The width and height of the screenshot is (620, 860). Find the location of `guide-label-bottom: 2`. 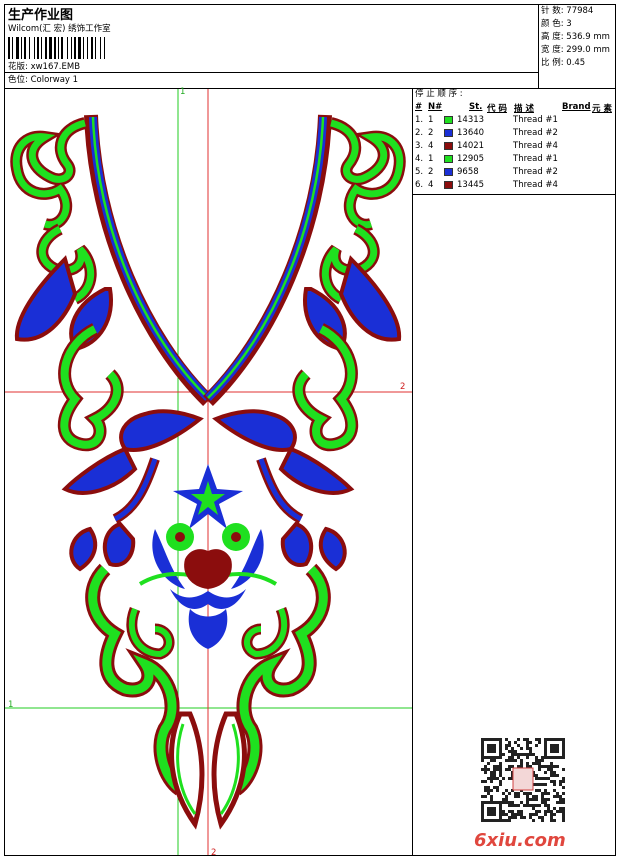

guide-label-bottom: 2 is located at coordinates (214, 853).